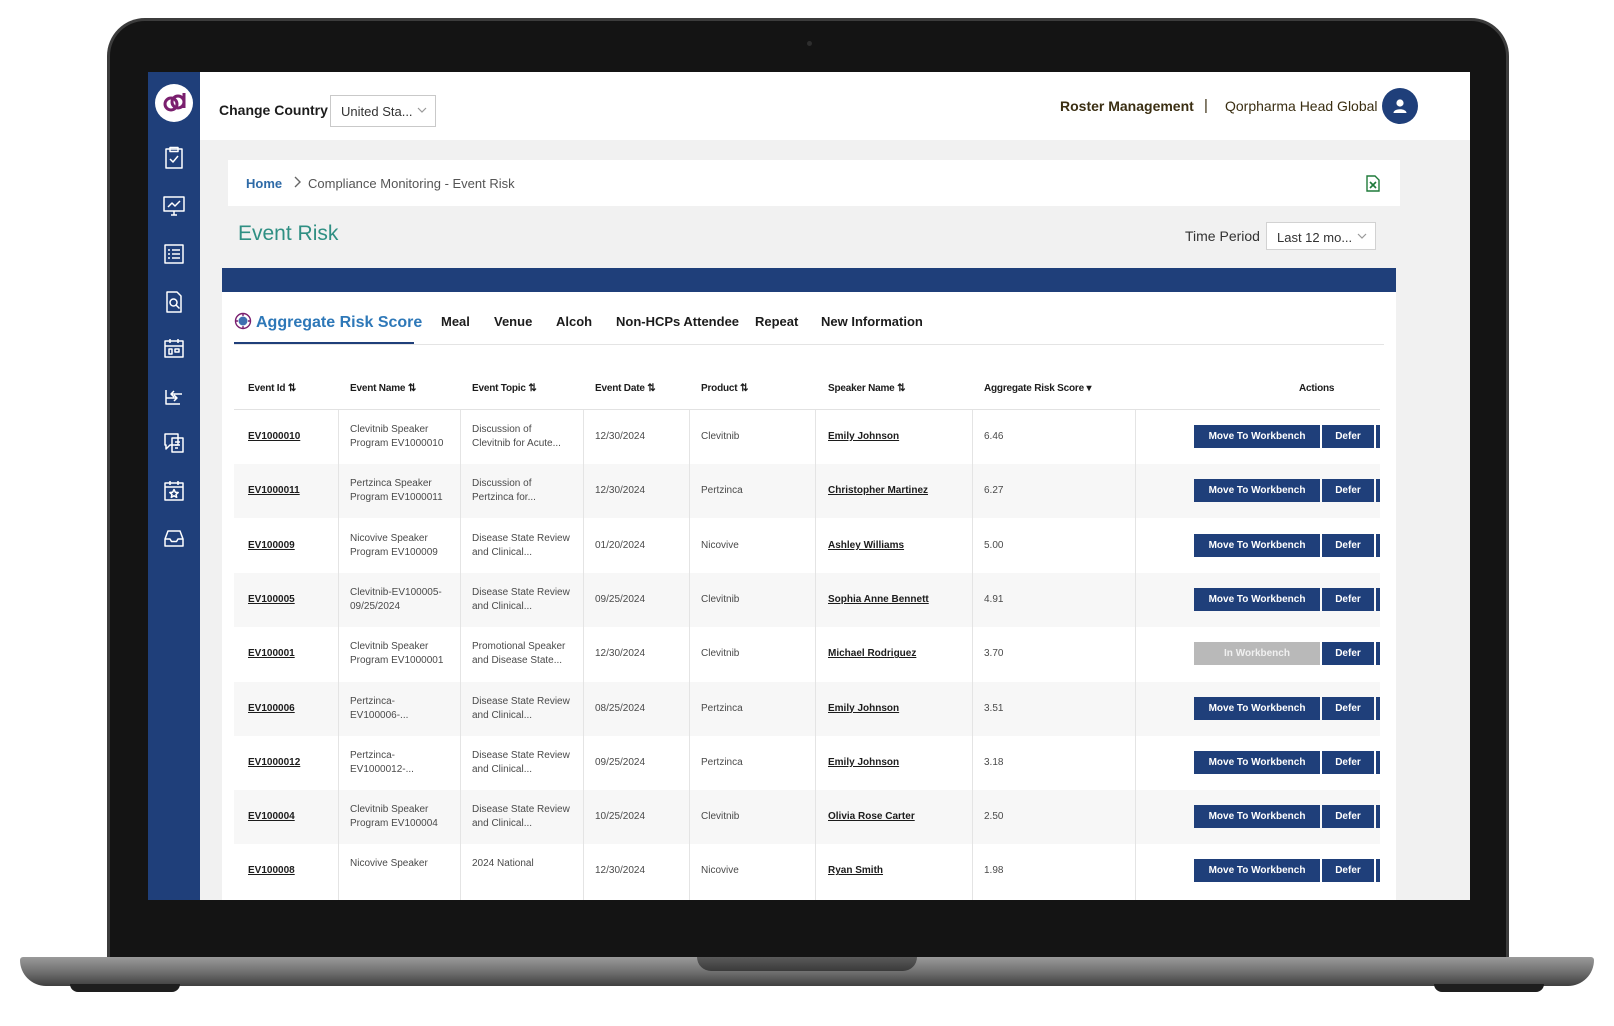 The image size is (1614, 1026). I want to click on clipboard-check-icon, so click(174, 158).